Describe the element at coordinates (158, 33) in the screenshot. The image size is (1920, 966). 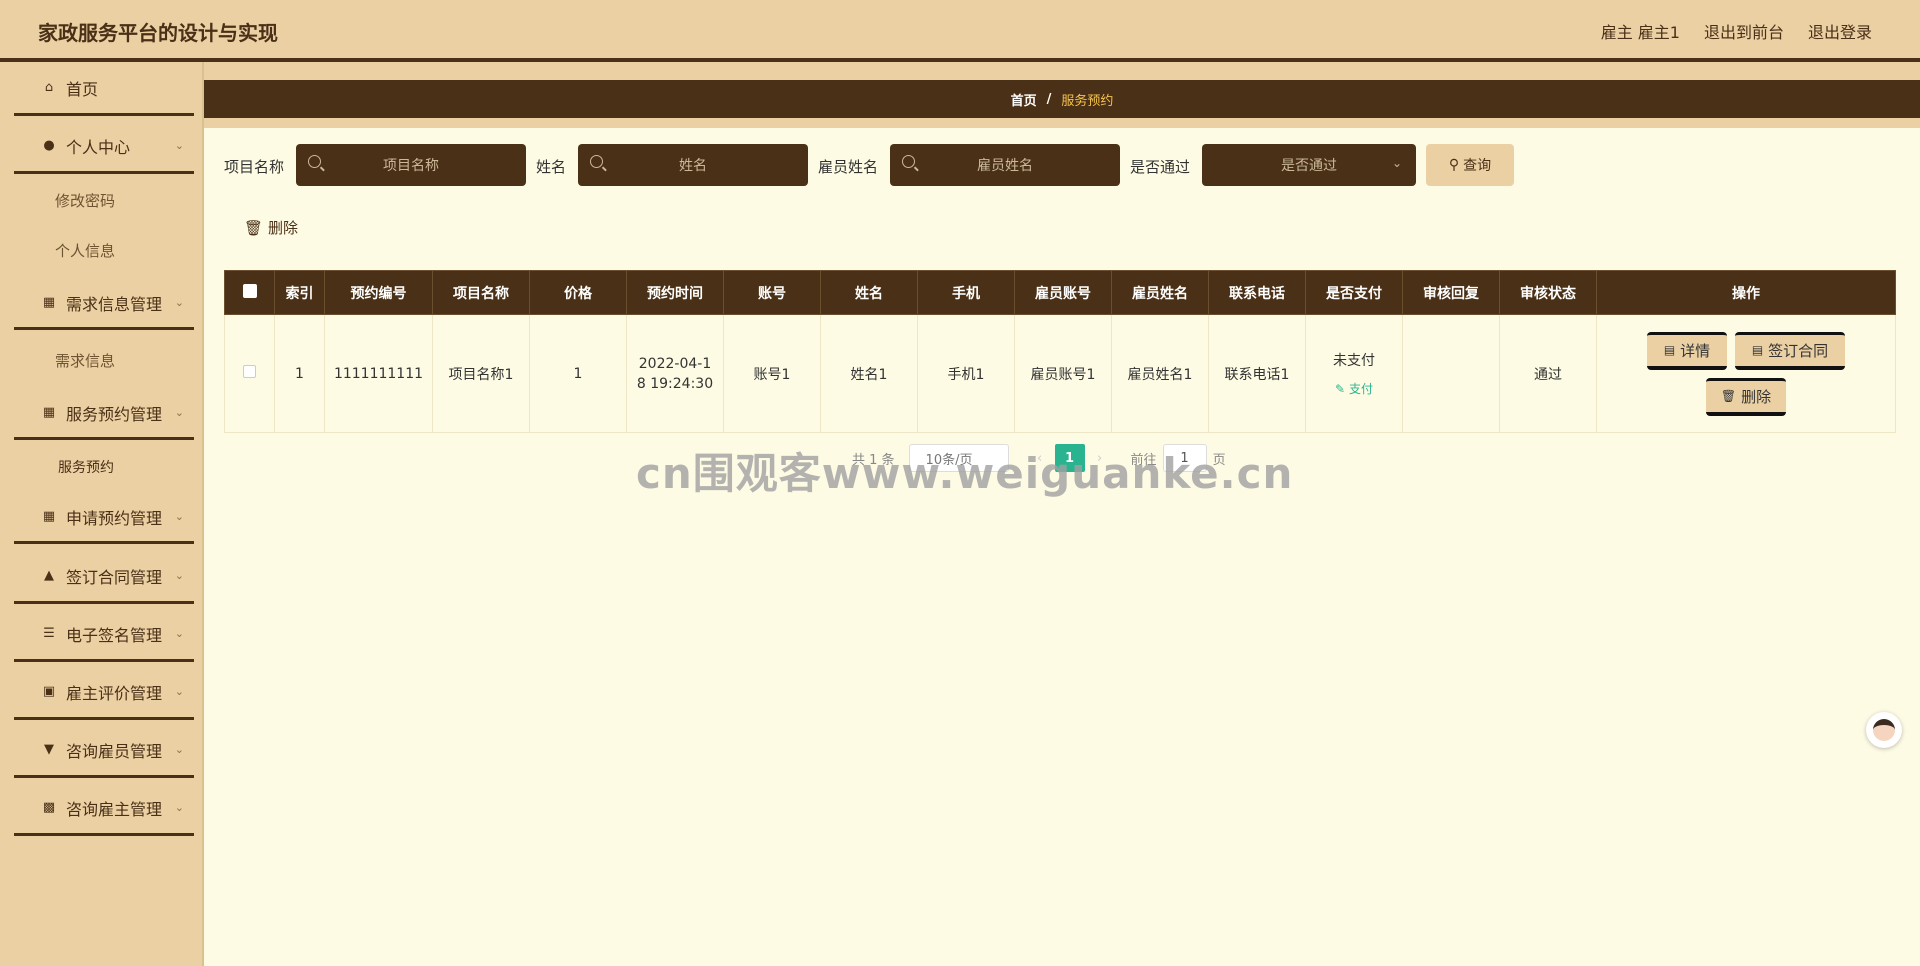
I see `app-title: 家政服务平台的设计与实现` at that location.